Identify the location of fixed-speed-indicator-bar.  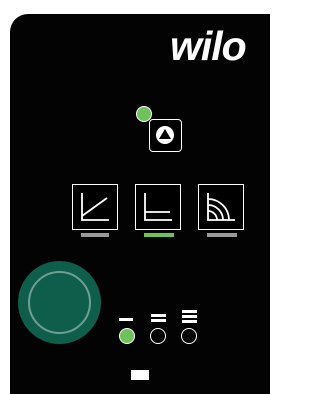
(222, 235).